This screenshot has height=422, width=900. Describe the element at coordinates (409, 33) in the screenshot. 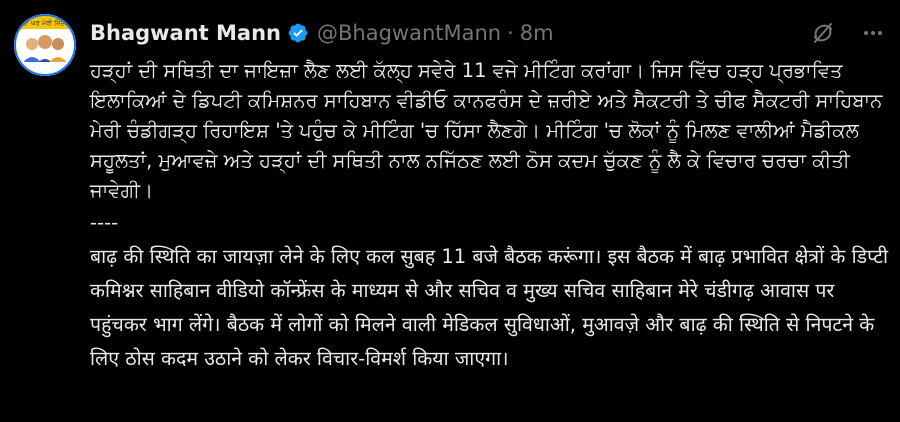

I see `author-handle: @BhagwantMann` at that location.